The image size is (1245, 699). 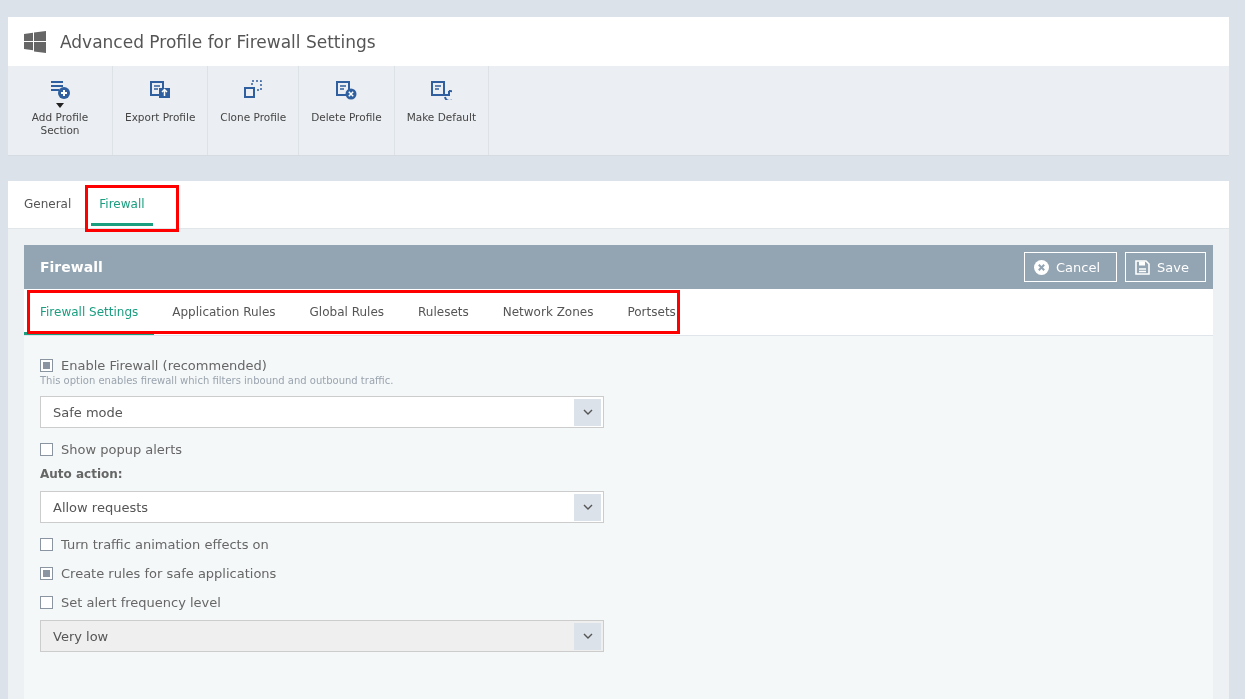 I want to click on checkbox-label: Create rules for safe applications, so click(x=169, y=573).